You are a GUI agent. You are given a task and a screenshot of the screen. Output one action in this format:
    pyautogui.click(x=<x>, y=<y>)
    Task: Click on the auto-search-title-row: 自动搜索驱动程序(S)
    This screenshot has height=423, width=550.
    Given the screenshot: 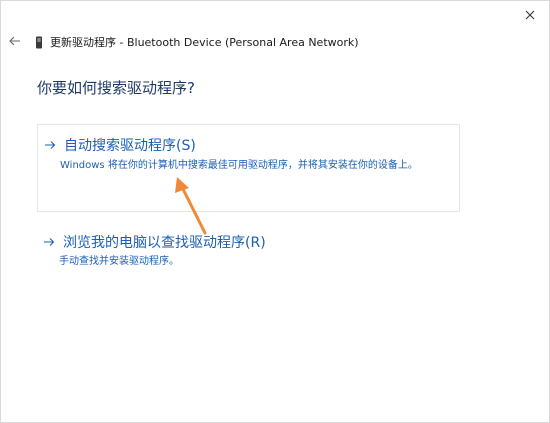 What is the action you would take?
    pyautogui.click(x=120, y=145)
    